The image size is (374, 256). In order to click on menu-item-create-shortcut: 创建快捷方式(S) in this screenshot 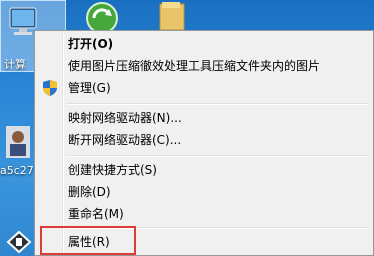, I will do `click(204, 170)`.